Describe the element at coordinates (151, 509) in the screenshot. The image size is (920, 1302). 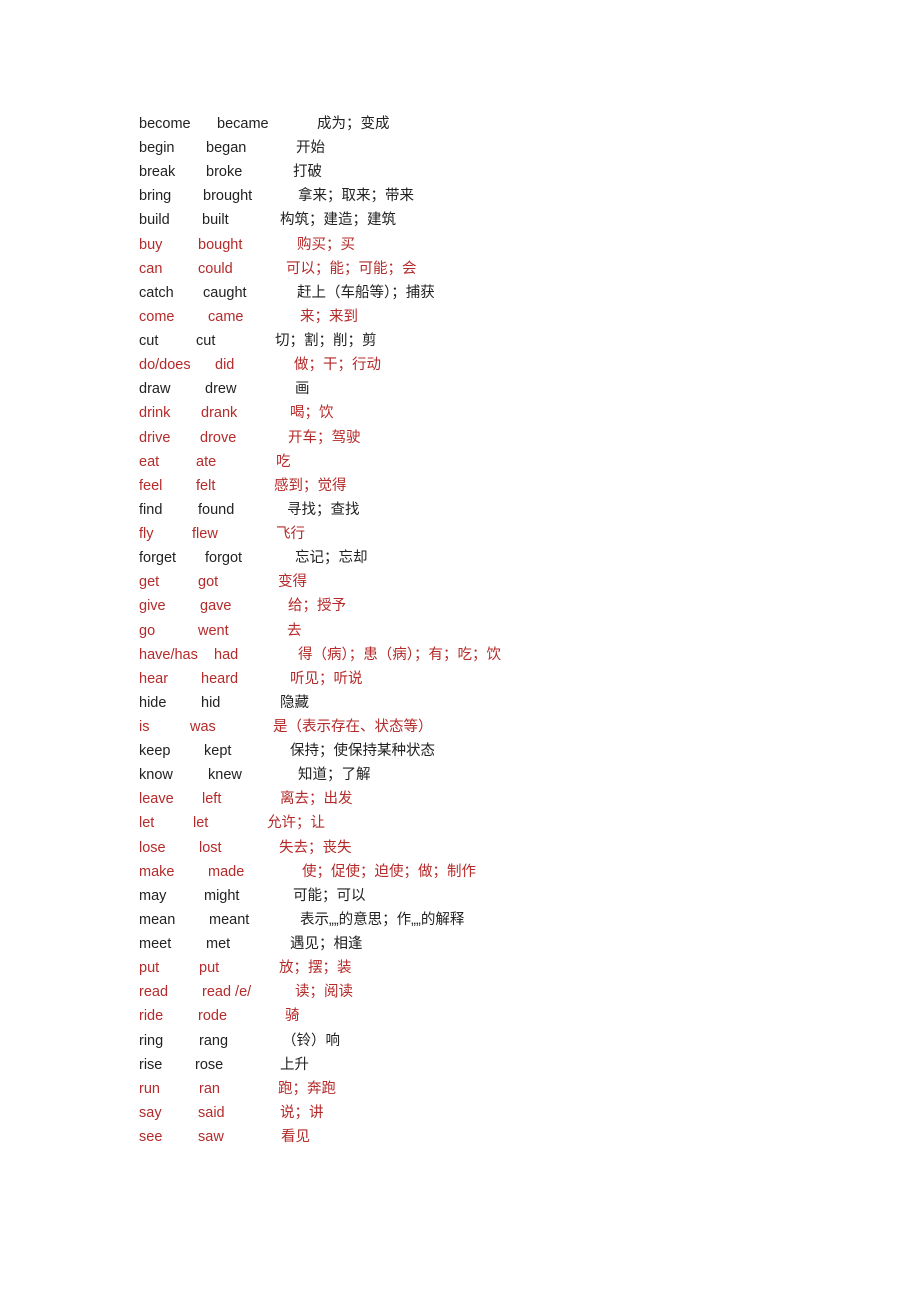
I see `verb-base-form: find` at that location.